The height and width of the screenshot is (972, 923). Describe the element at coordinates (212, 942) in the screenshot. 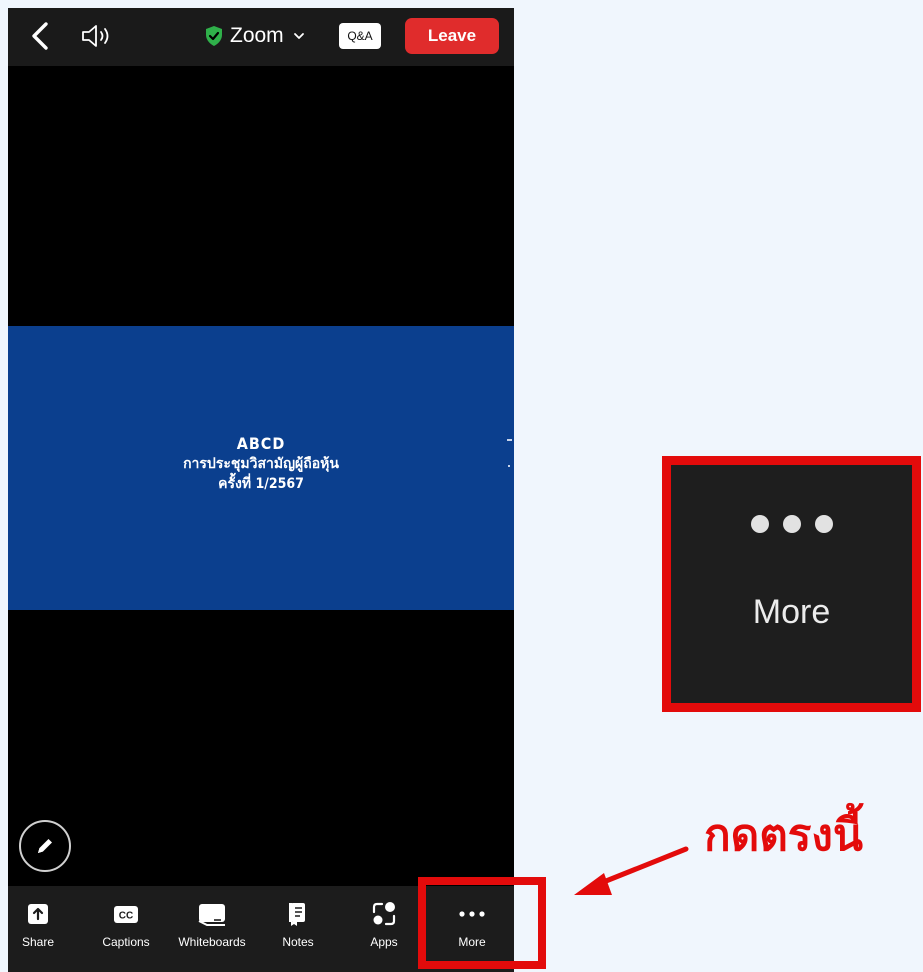

I see `toolbar-label: Whiteboards` at that location.